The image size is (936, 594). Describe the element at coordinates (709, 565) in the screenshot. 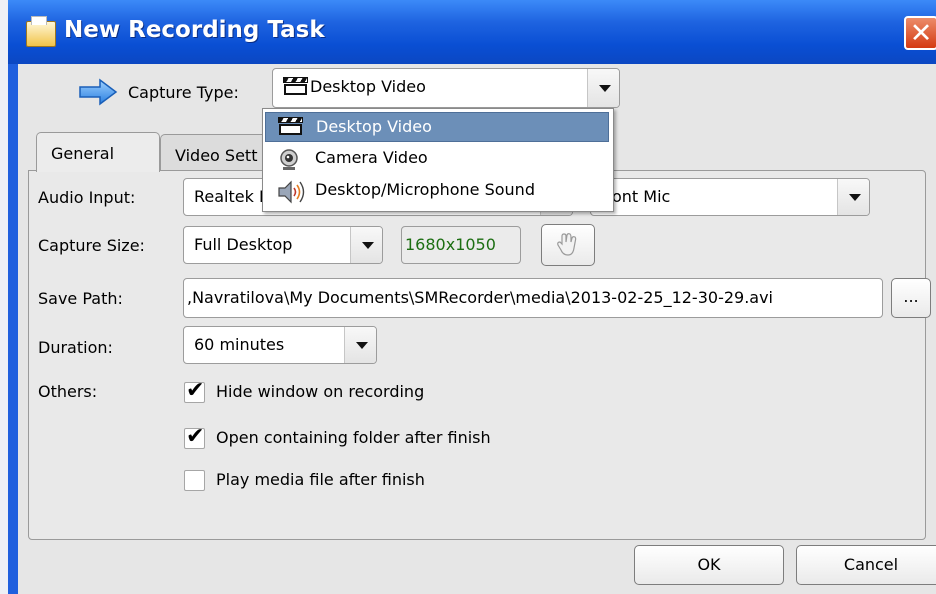

I see `ok-button: OK` at that location.